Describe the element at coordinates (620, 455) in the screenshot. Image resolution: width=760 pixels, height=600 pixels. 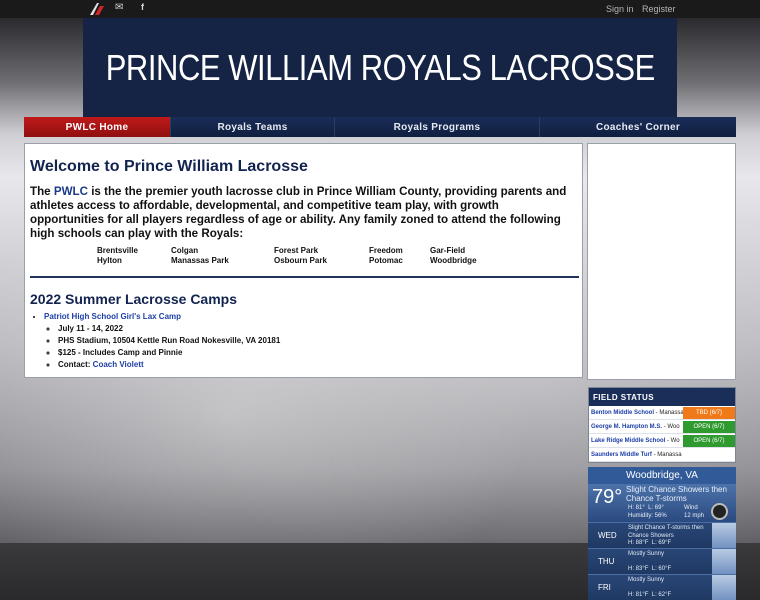
I see `field-name: Saunders Middle Turf` at that location.